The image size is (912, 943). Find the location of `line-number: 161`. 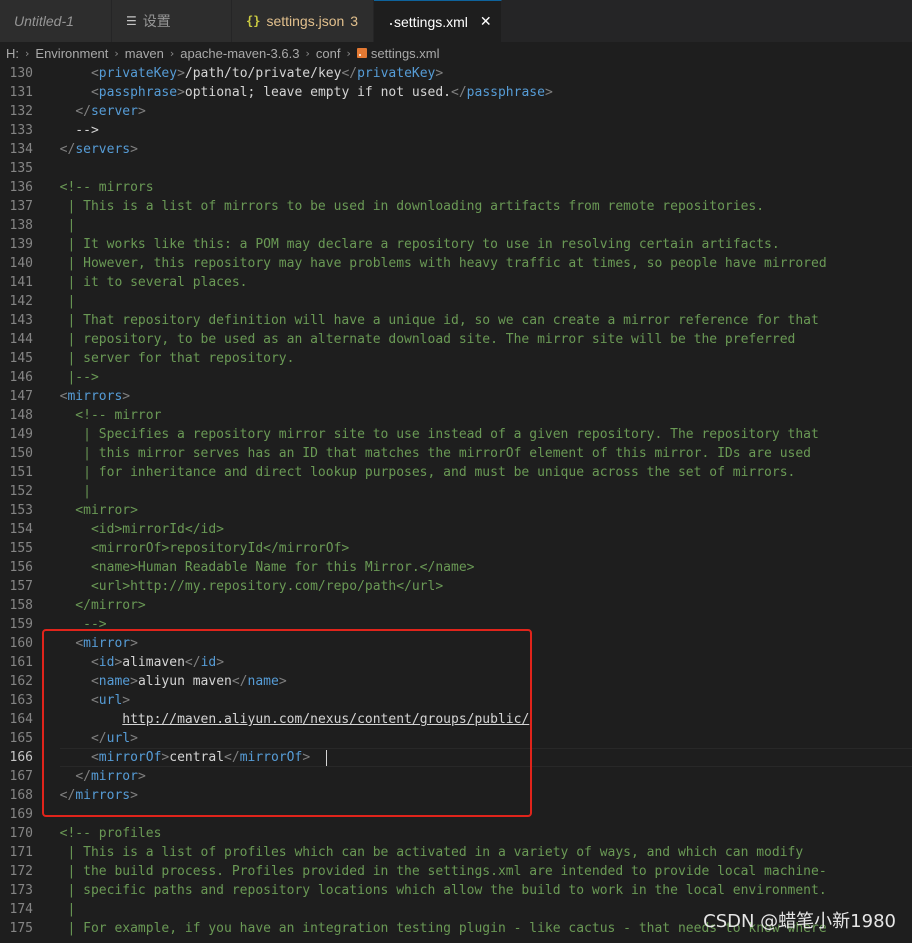

line-number: 161 is located at coordinates (21, 662).